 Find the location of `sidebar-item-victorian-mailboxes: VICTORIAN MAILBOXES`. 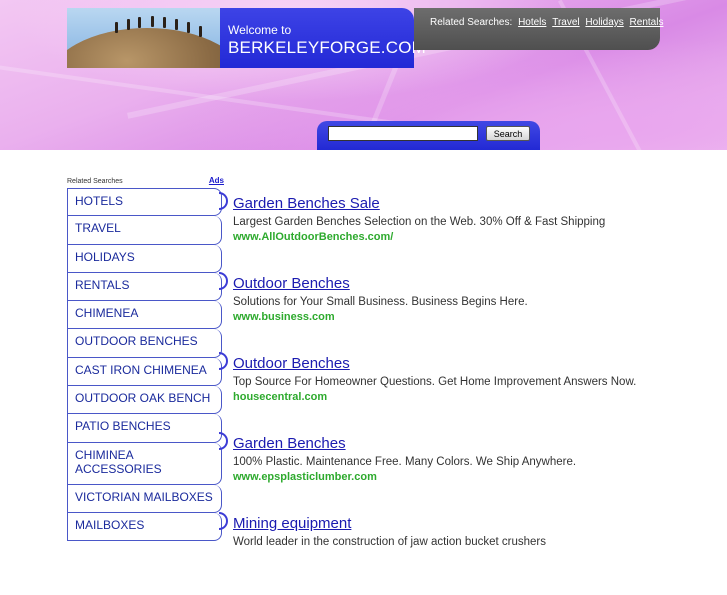

sidebar-item-victorian-mailboxes: VICTORIAN MAILBOXES is located at coordinates (144, 498).